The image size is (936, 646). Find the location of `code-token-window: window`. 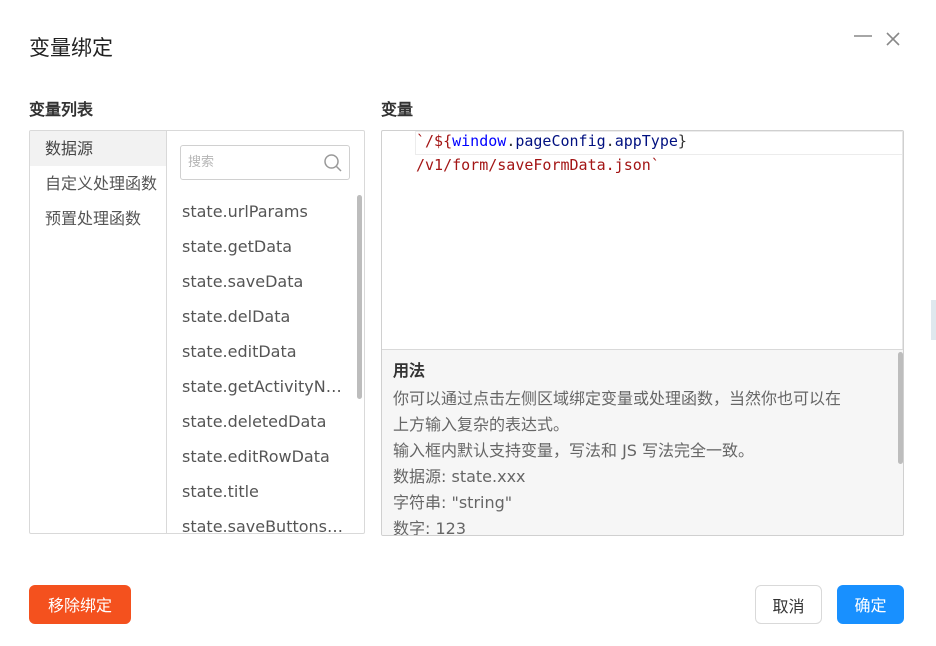

code-token-window: window is located at coordinates (479, 141).